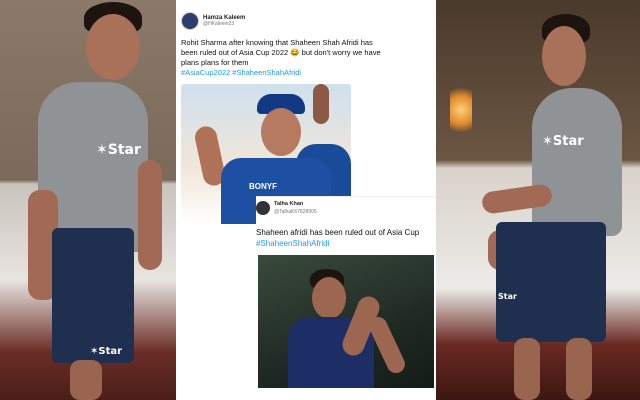  Describe the element at coordinates (507, 296) in the screenshot. I see `shorts-star-logo-right: Star` at that location.